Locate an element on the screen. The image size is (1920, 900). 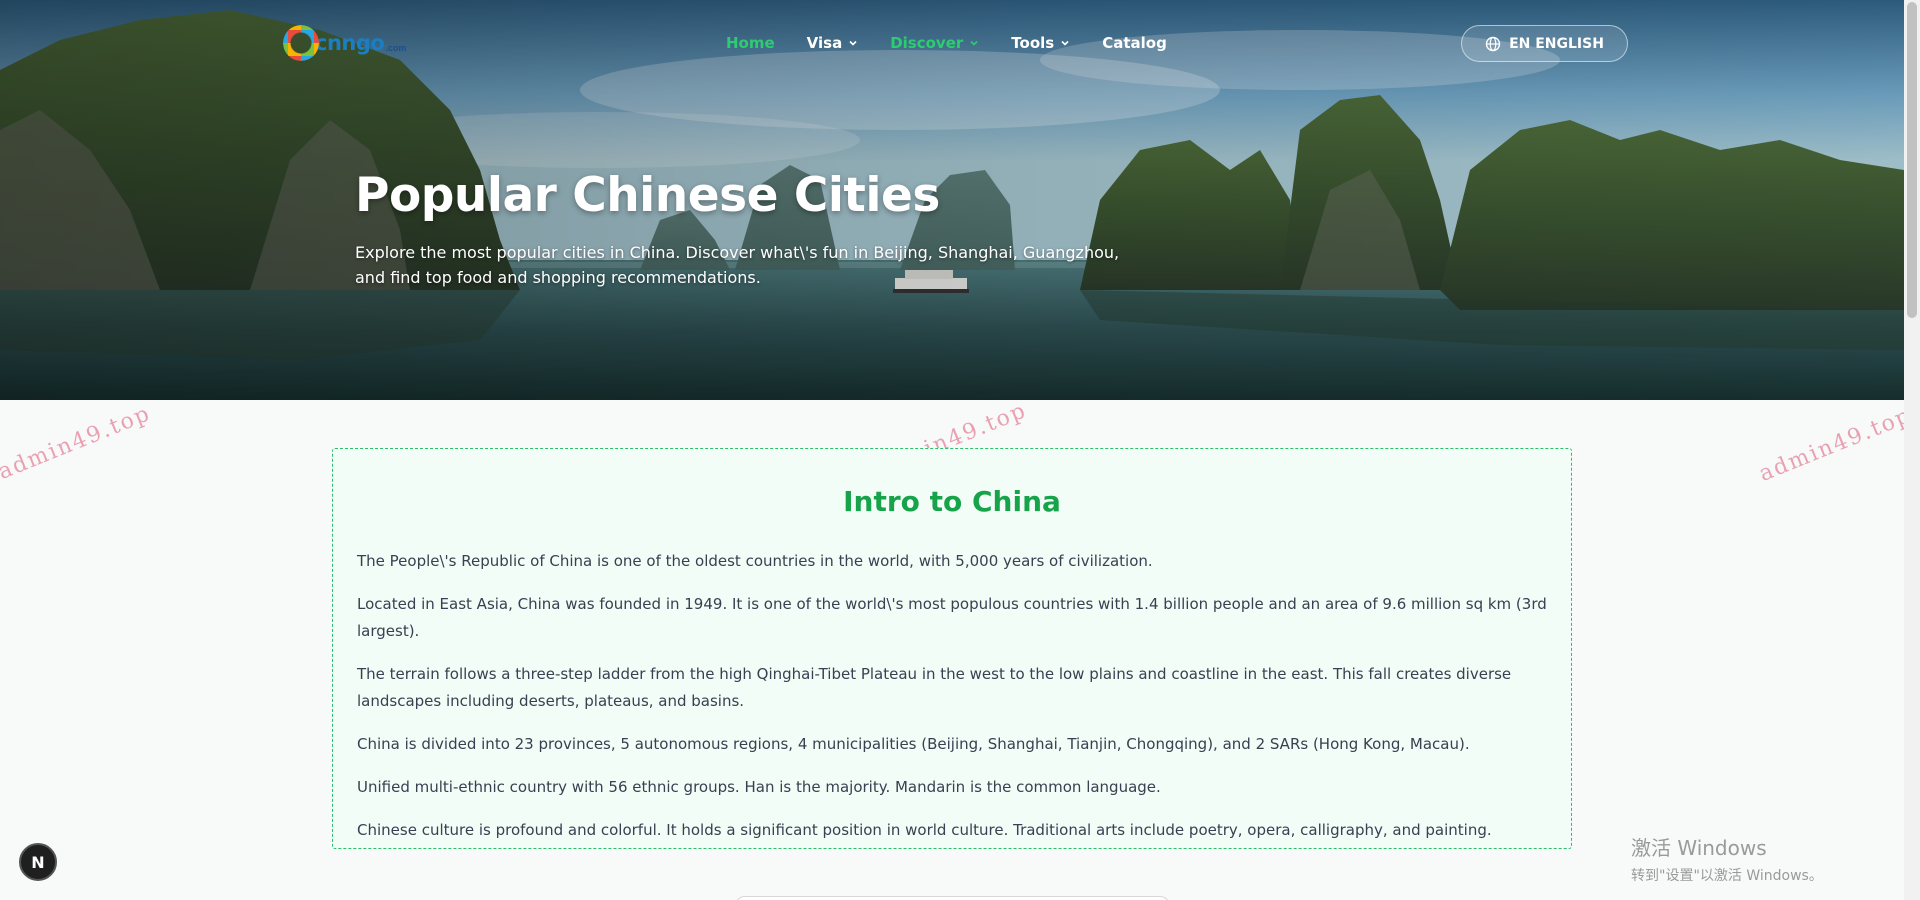
logo-mark-icon is located at coordinates (301, 43).